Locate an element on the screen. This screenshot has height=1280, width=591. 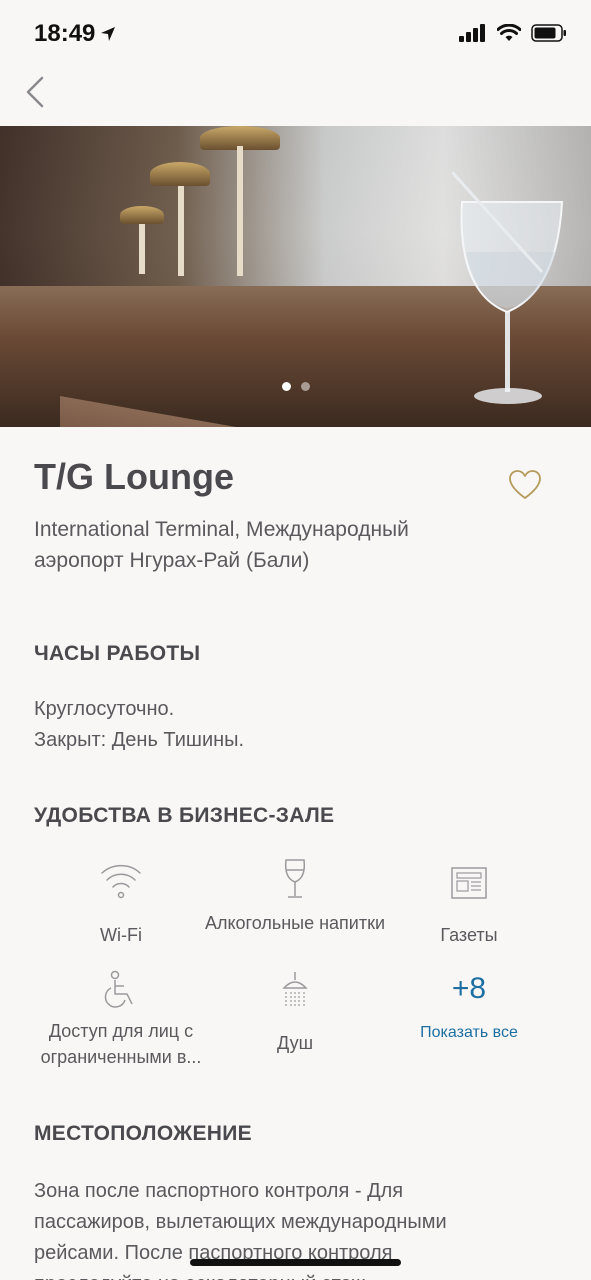
show-all-link: Показать все is located at coordinates (469, 1033).